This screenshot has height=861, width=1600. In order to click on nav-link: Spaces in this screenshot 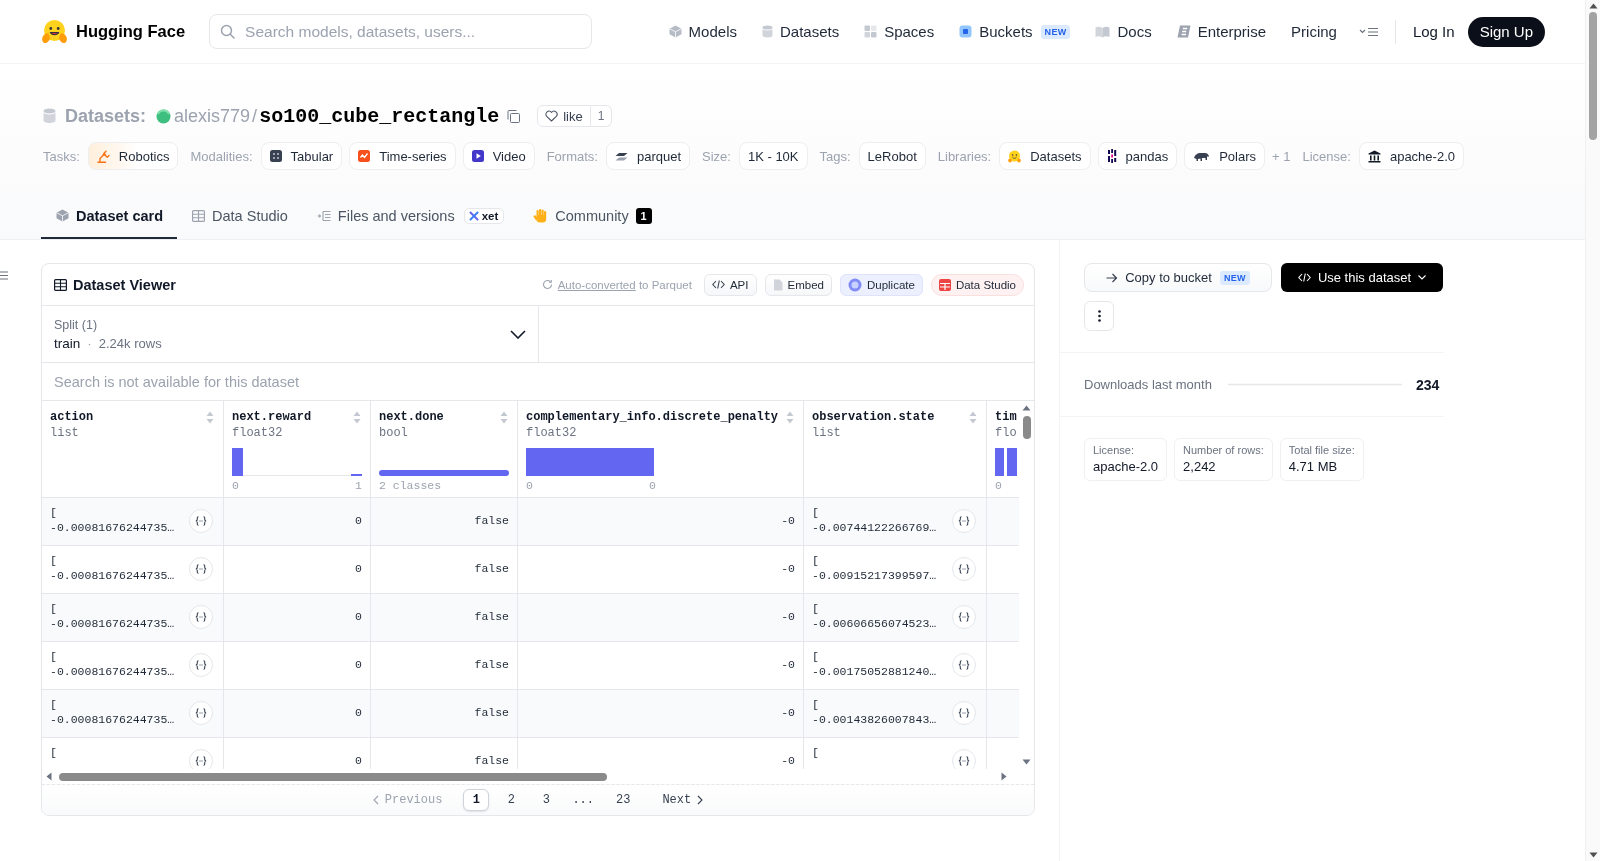, I will do `click(899, 31)`.